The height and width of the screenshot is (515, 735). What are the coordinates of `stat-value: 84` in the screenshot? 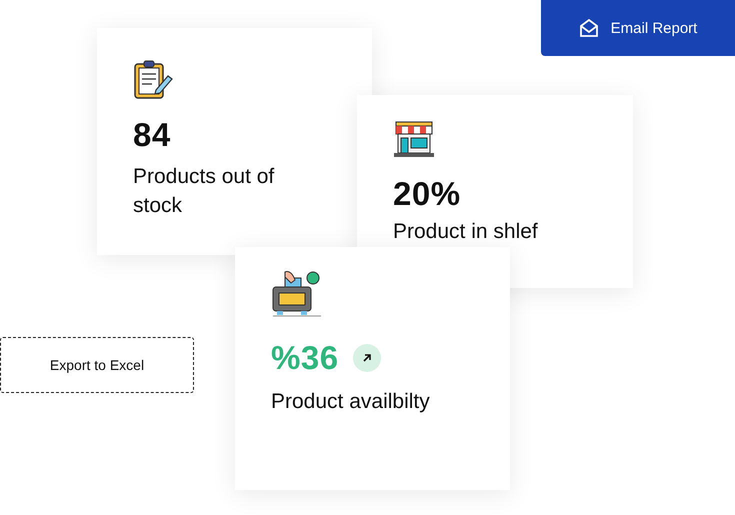 It's located at (152, 135).